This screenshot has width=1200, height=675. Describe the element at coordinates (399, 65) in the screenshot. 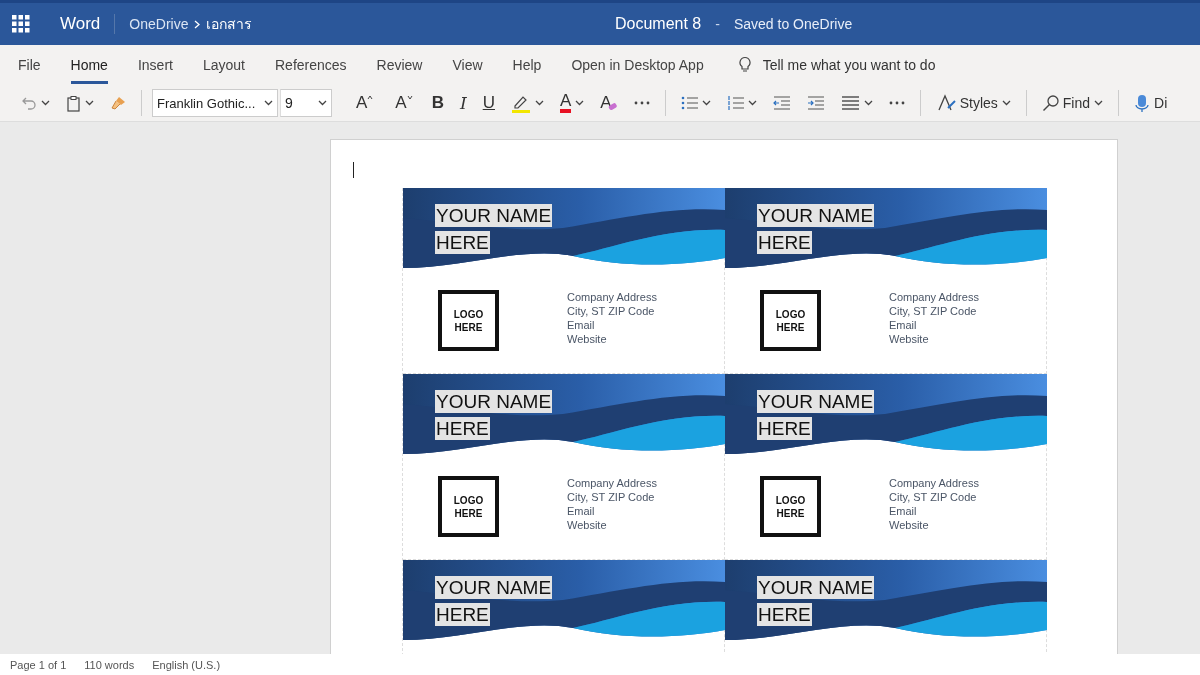

I see `ribbon-tab: Review` at that location.